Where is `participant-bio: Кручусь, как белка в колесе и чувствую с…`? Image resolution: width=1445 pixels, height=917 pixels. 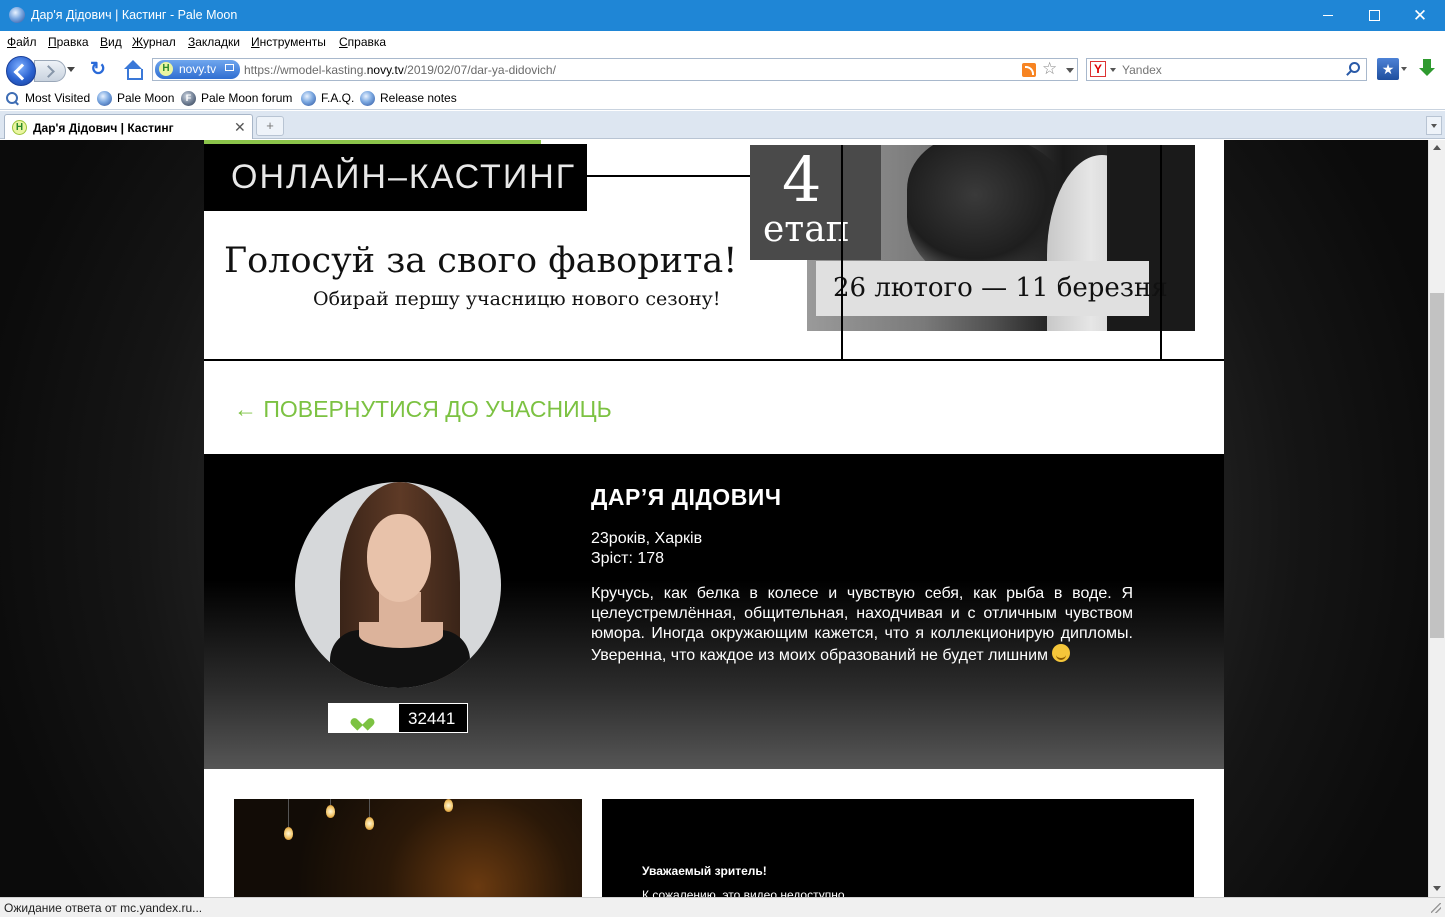 participant-bio: Кручусь, как белка в колесе и чувствую с… is located at coordinates (862, 624).